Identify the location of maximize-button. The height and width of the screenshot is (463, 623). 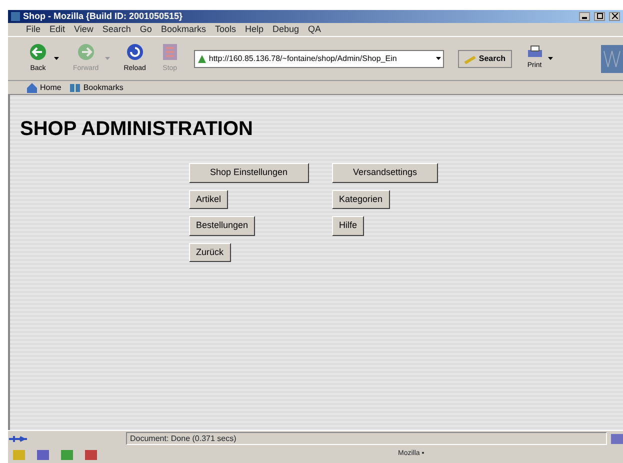
(599, 16).